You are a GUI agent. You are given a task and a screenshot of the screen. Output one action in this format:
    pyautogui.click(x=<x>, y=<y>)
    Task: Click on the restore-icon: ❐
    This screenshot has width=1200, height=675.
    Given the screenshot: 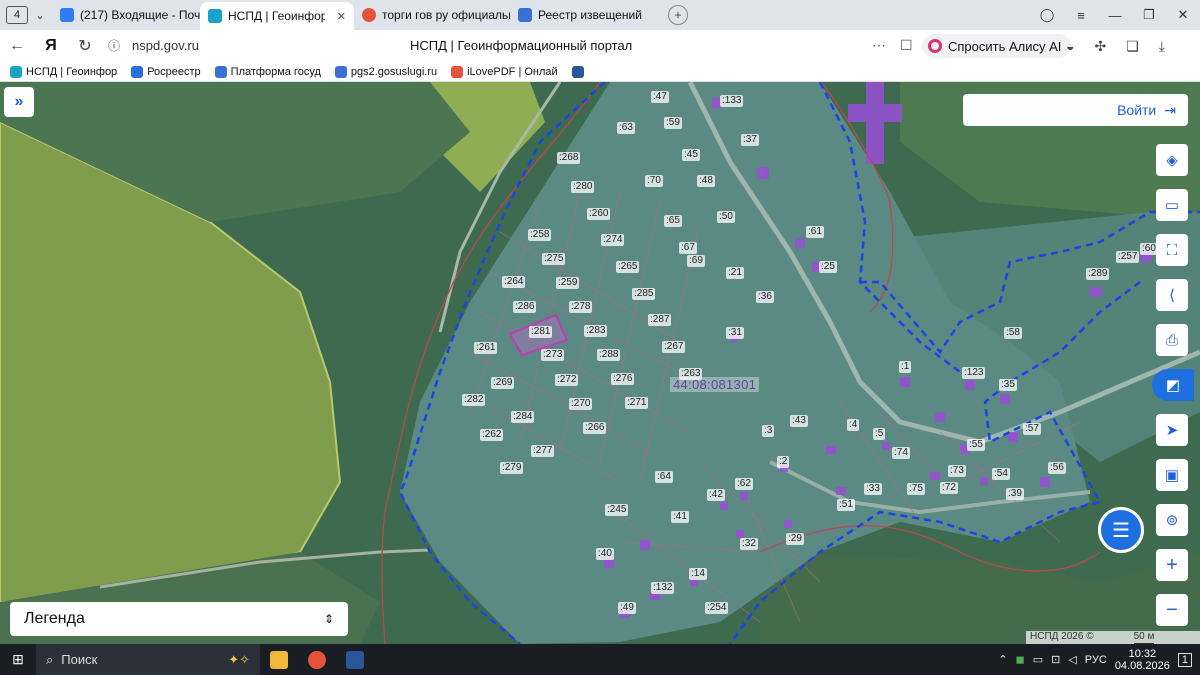 What is the action you would take?
    pyautogui.click(x=1149, y=15)
    